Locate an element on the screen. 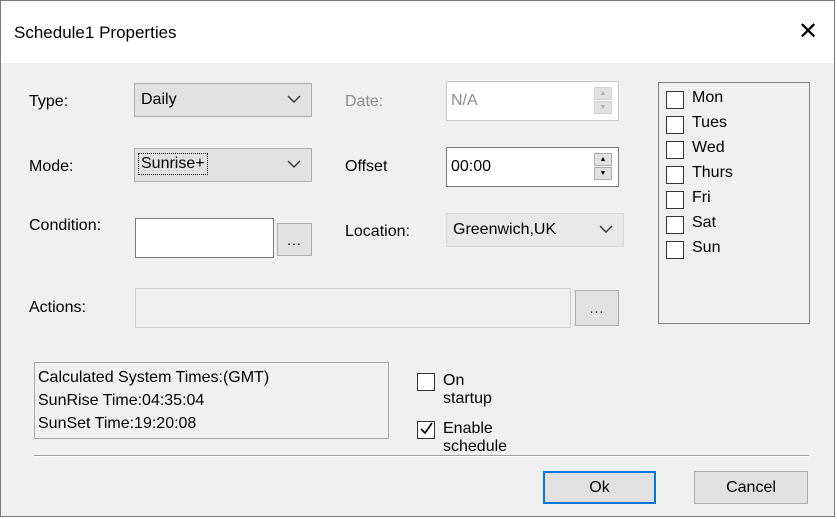  mode-label: Mode: is located at coordinates (51, 166).